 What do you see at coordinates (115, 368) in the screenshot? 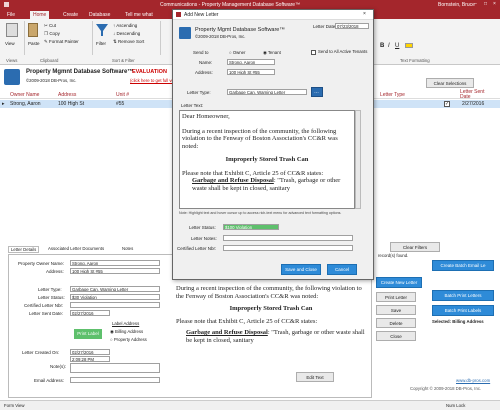
I see `notes-field` at bounding box center [115, 368].